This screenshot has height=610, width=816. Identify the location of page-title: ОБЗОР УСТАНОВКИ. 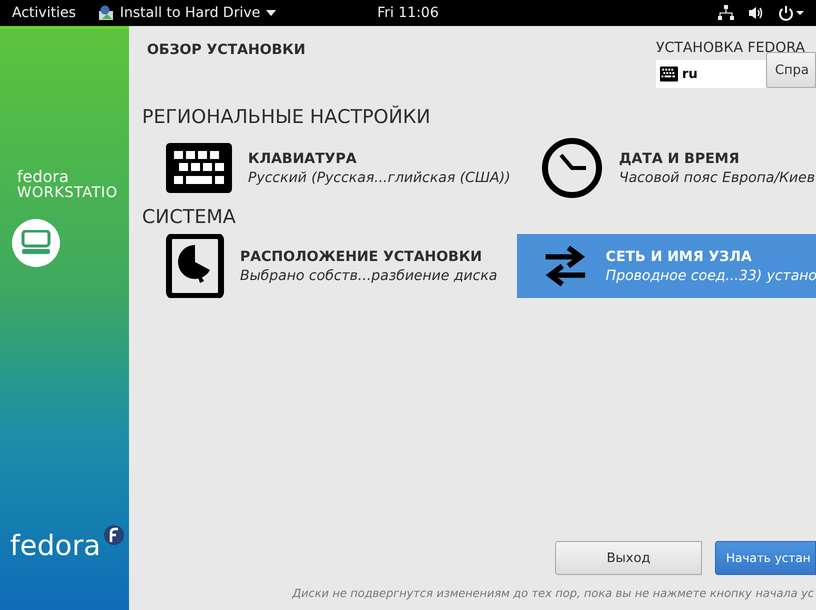
(226, 50).